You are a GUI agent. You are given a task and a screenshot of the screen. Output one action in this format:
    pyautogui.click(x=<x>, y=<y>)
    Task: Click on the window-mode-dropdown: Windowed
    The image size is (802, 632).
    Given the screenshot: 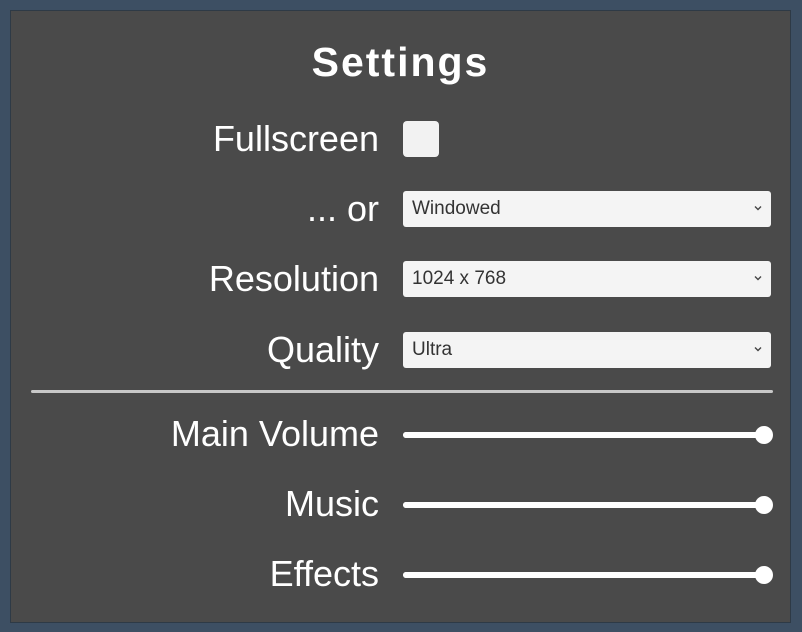 What is the action you would take?
    pyautogui.click(x=587, y=209)
    